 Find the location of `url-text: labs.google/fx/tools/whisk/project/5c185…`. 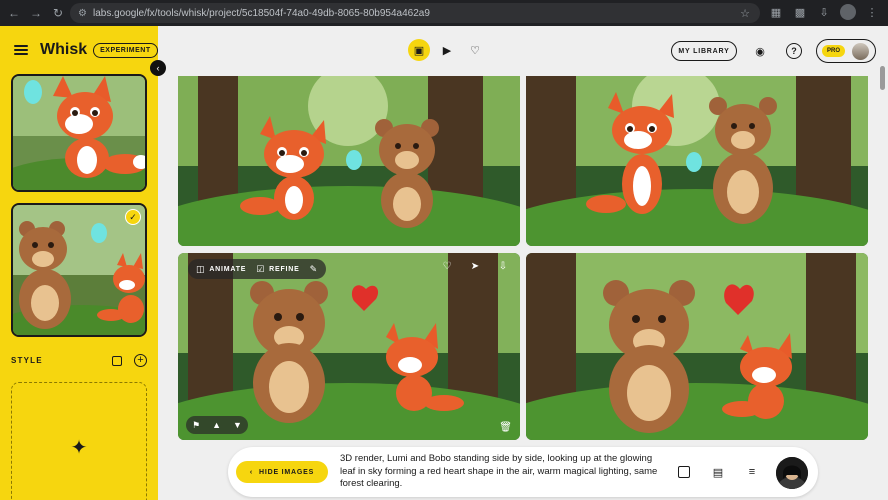

url-text: labs.google/fx/tools/whisk/project/5c185… is located at coordinates (261, 13).